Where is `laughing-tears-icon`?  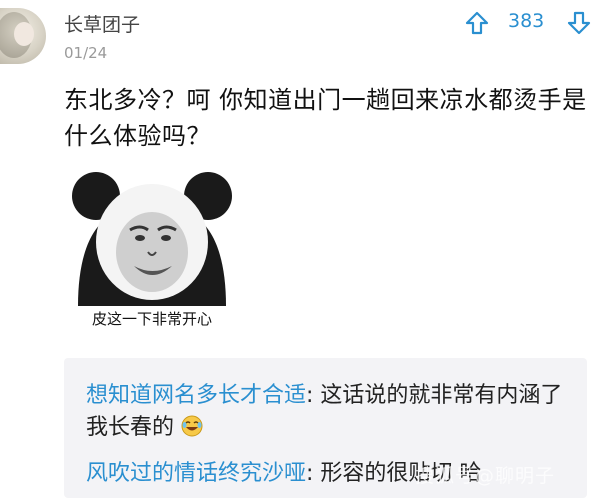
laughing-tears-icon is located at coordinates (192, 426).